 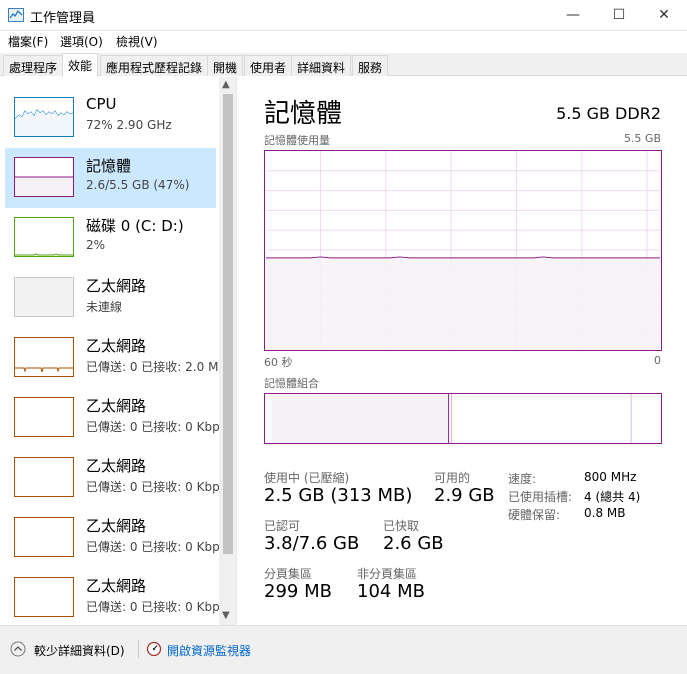 I want to click on in-use-value: 2.5 GB (313 MB), so click(x=338, y=495).